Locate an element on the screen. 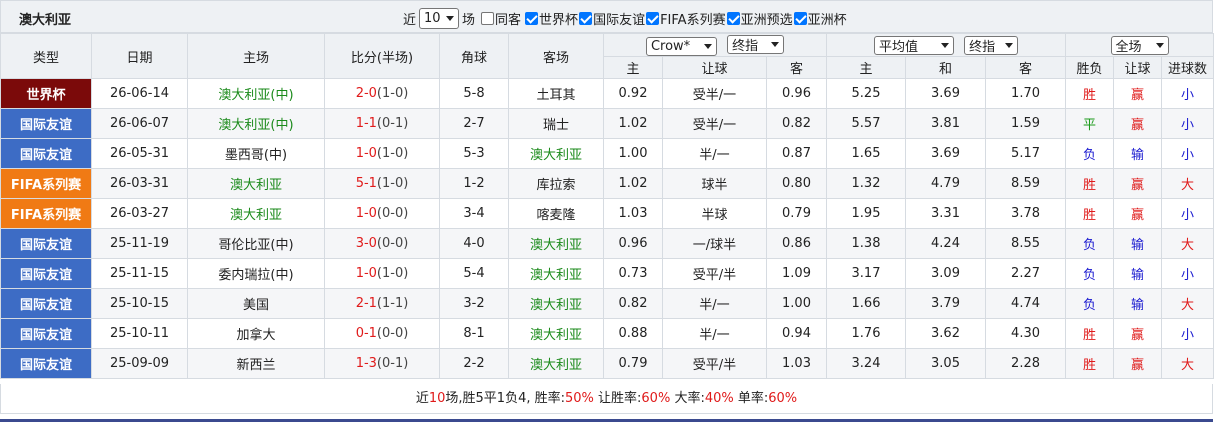  handicap-away-odds: 0.94 is located at coordinates (796, 333).